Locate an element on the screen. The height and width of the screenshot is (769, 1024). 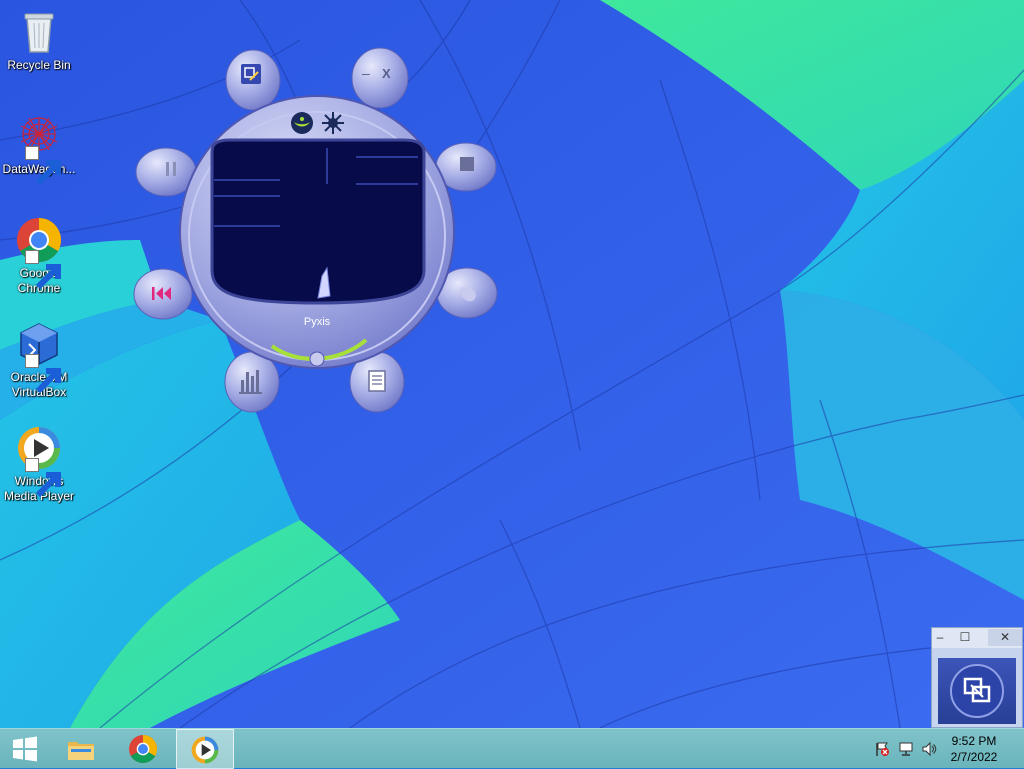
minimize-icon: – is located at coordinates (366, 73).